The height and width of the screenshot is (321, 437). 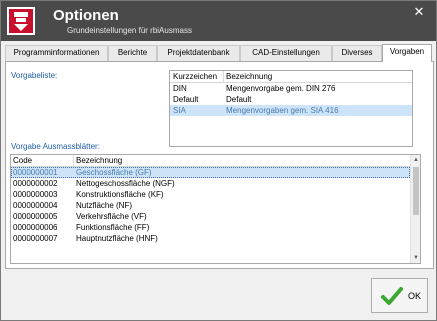 I want to click on table-row: 0000000003 Konstruktionsfläche (KF), so click(x=210, y=194).